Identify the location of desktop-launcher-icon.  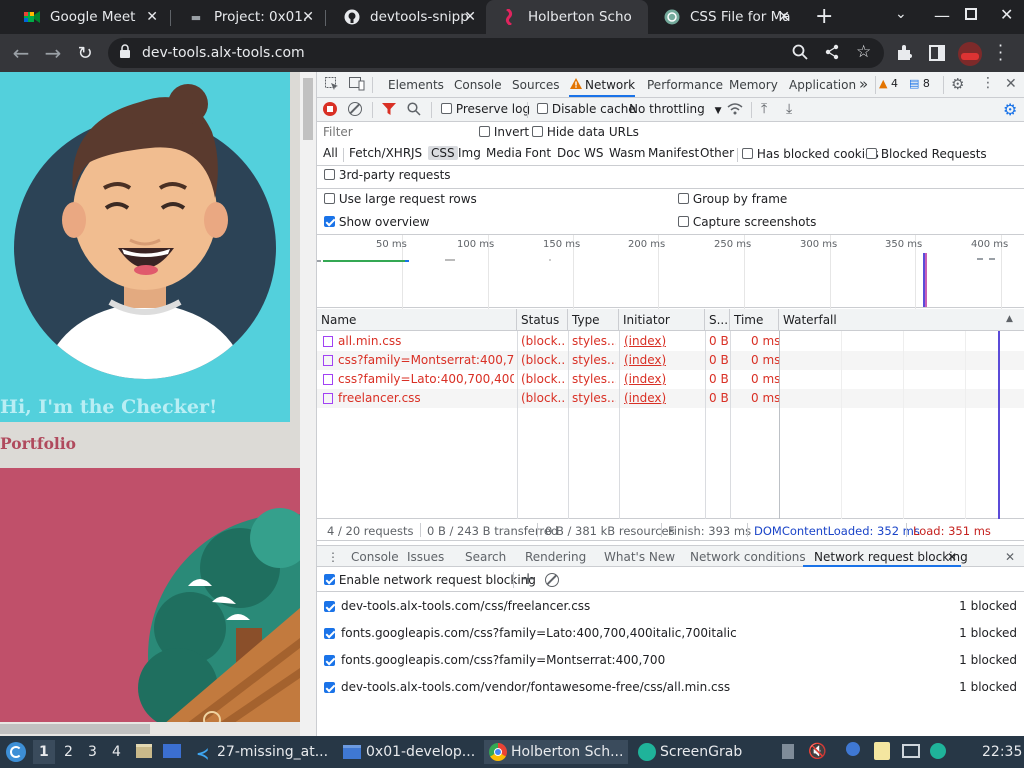
(172, 751).